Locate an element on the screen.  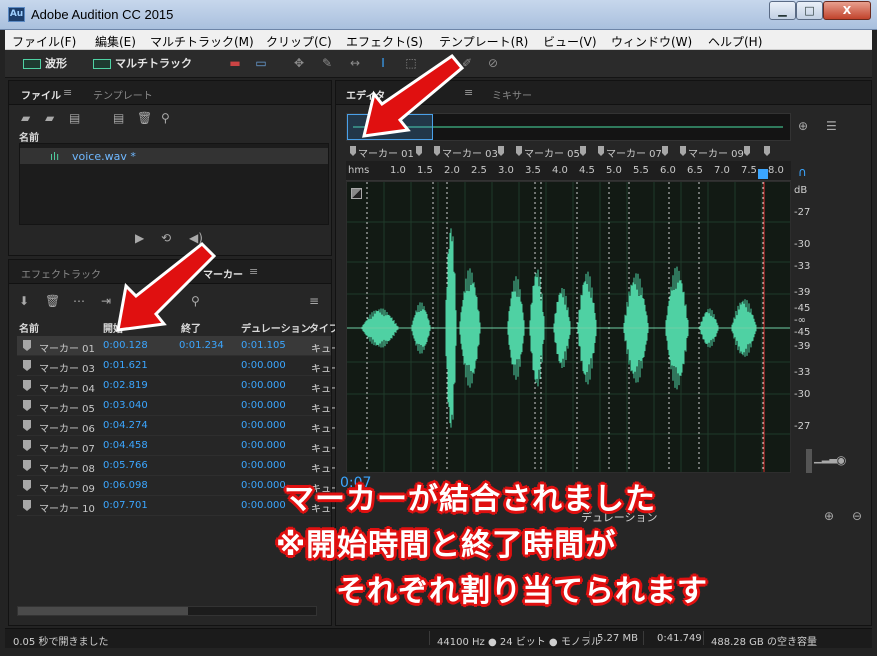
menu-help: ヘルプ(H) is located at coordinates (735, 41).